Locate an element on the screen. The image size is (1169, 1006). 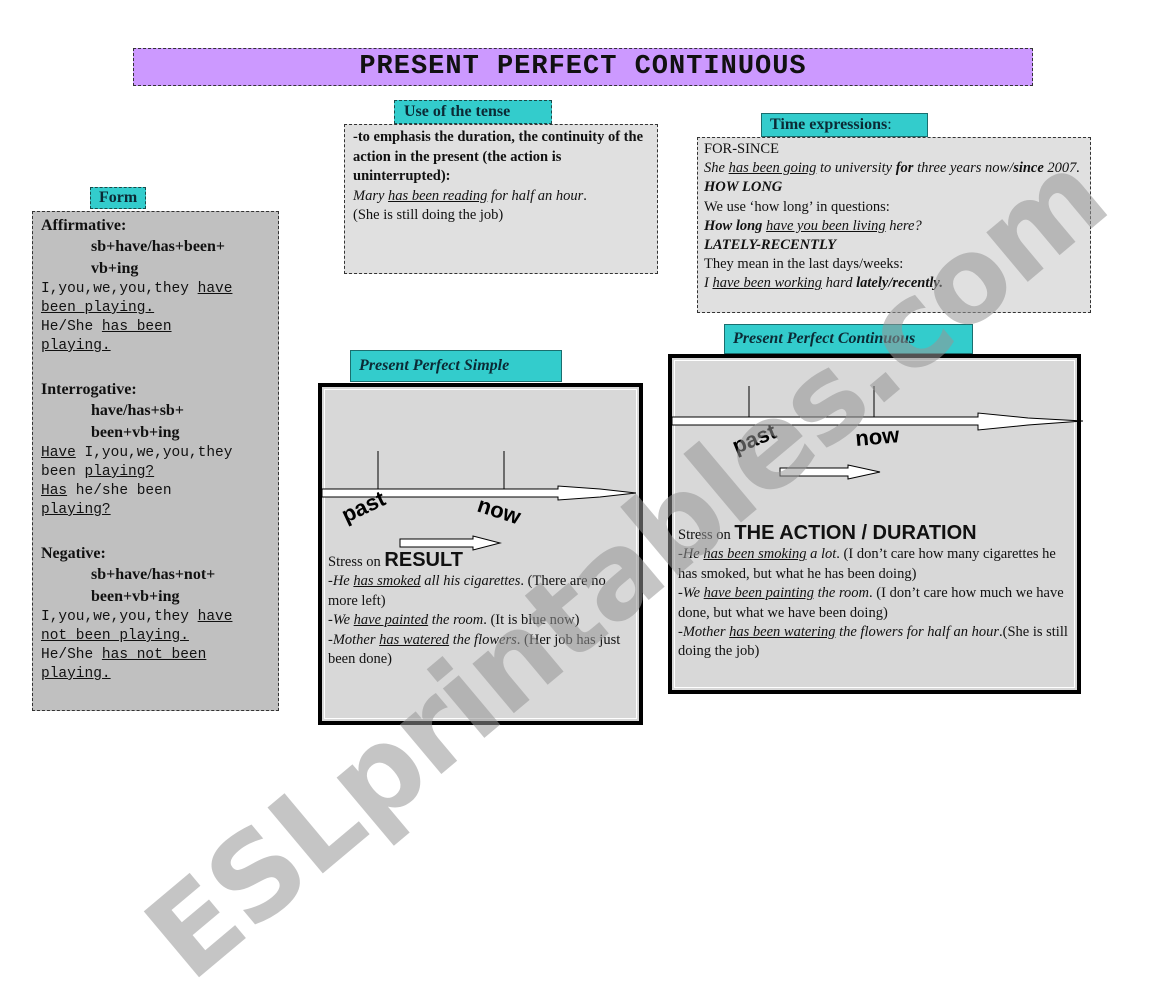
how-long-example: How long have you been living here? is located at coordinates (813, 225).